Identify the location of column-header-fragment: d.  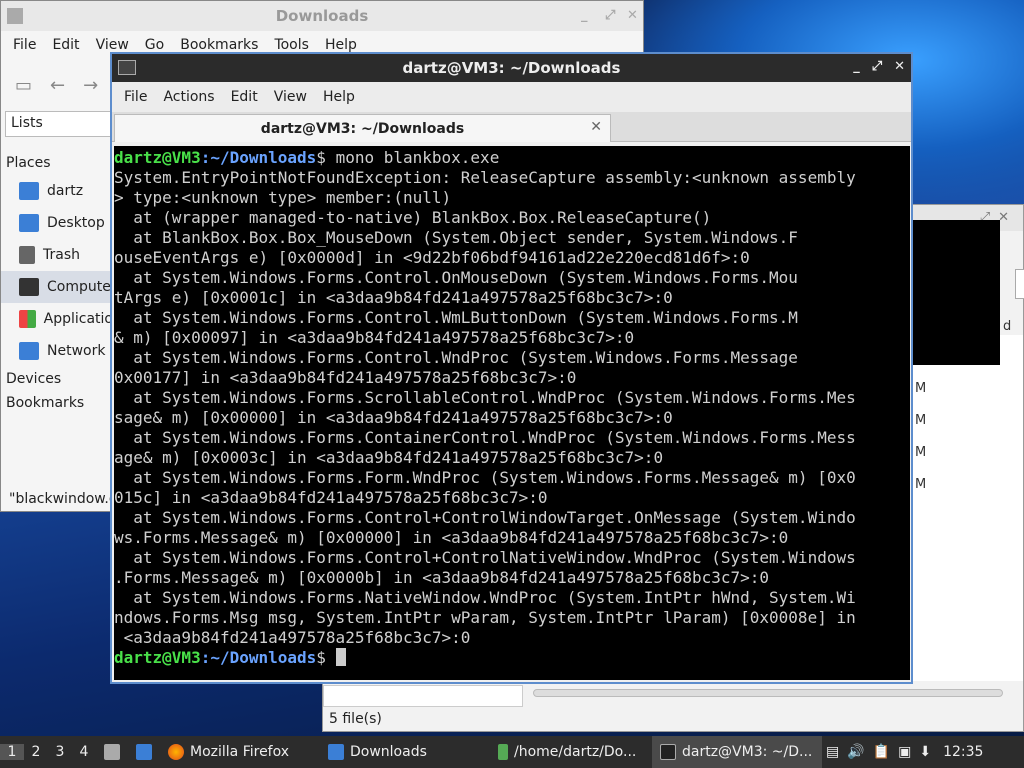
(1007, 326).